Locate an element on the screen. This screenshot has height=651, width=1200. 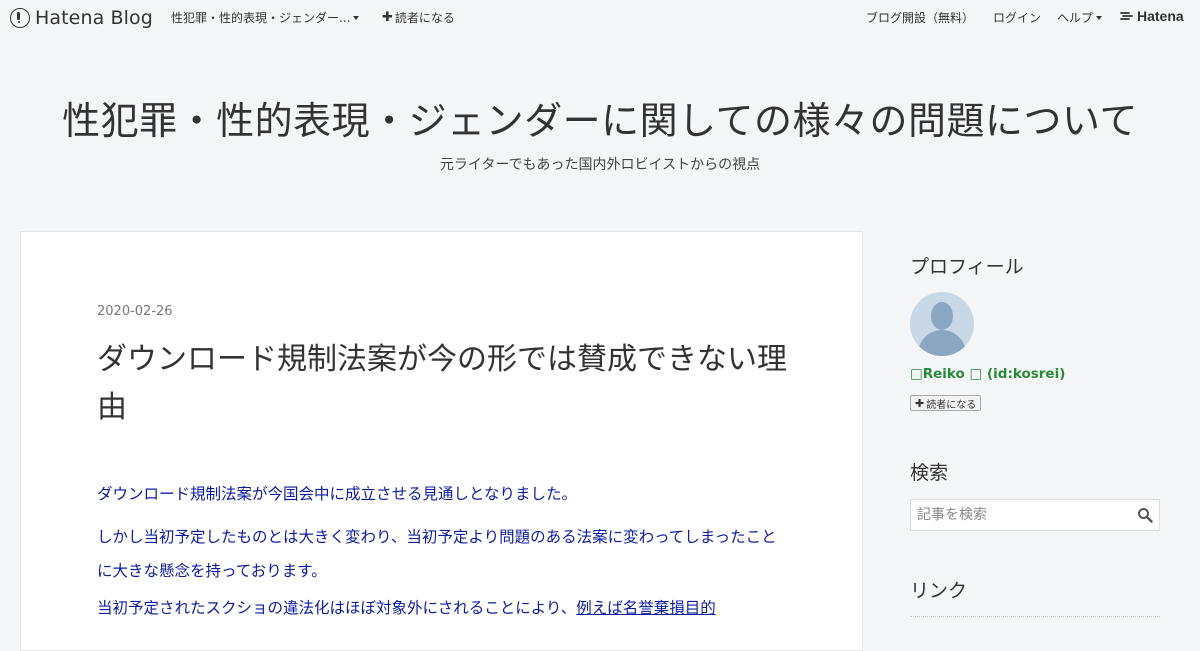
login-label: ログイン is located at coordinates (1017, 18).